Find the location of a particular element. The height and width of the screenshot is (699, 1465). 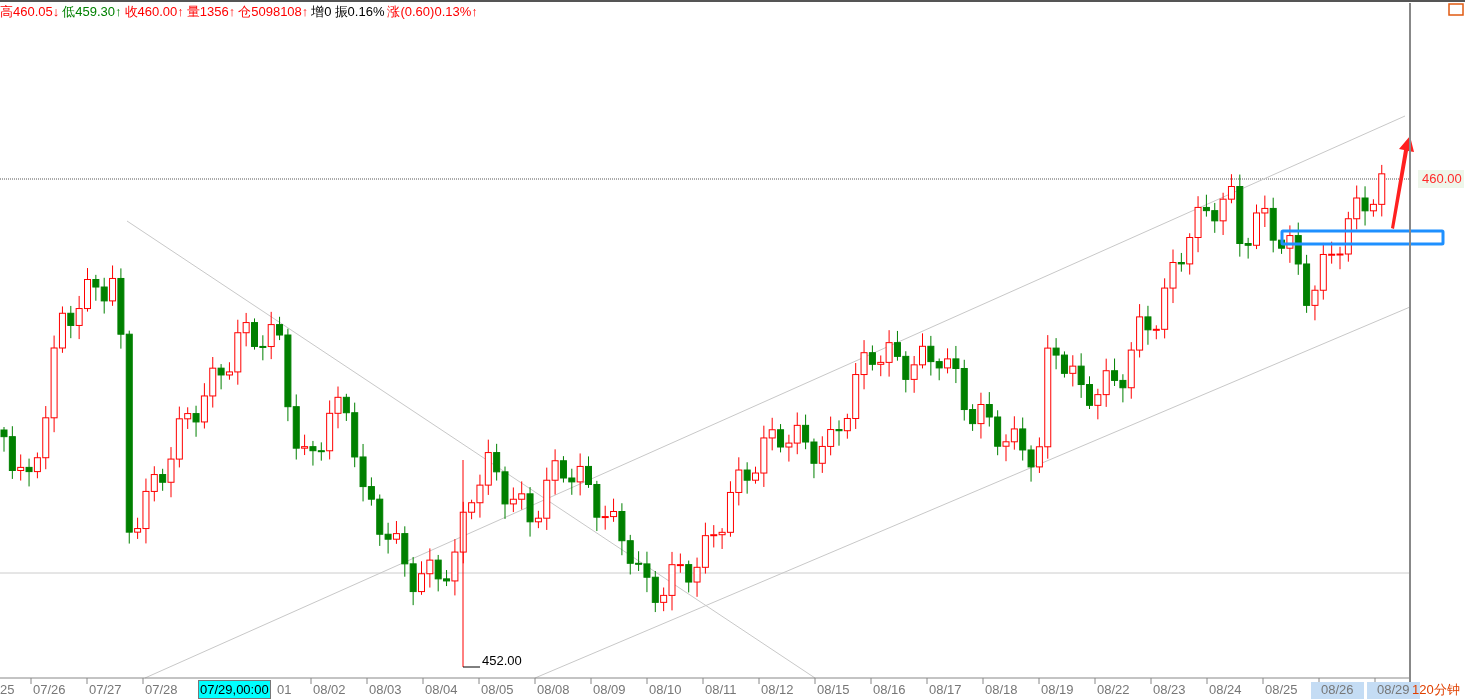

quote-value: 涨(0.60)0.13%↑ is located at coordinates (432, 12).